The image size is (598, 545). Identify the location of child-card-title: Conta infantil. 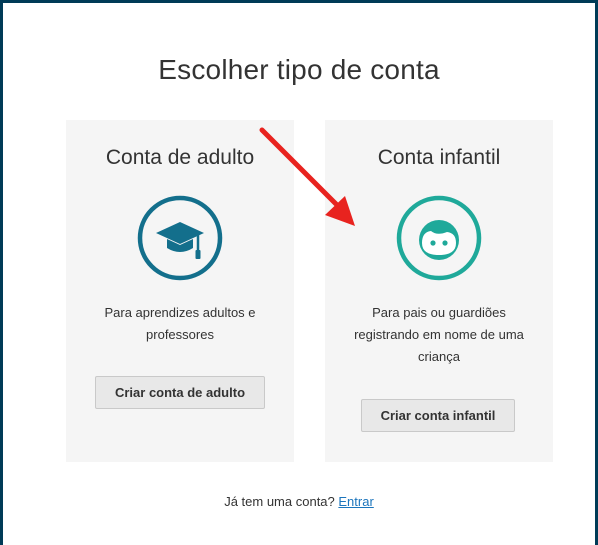
(439, 157).